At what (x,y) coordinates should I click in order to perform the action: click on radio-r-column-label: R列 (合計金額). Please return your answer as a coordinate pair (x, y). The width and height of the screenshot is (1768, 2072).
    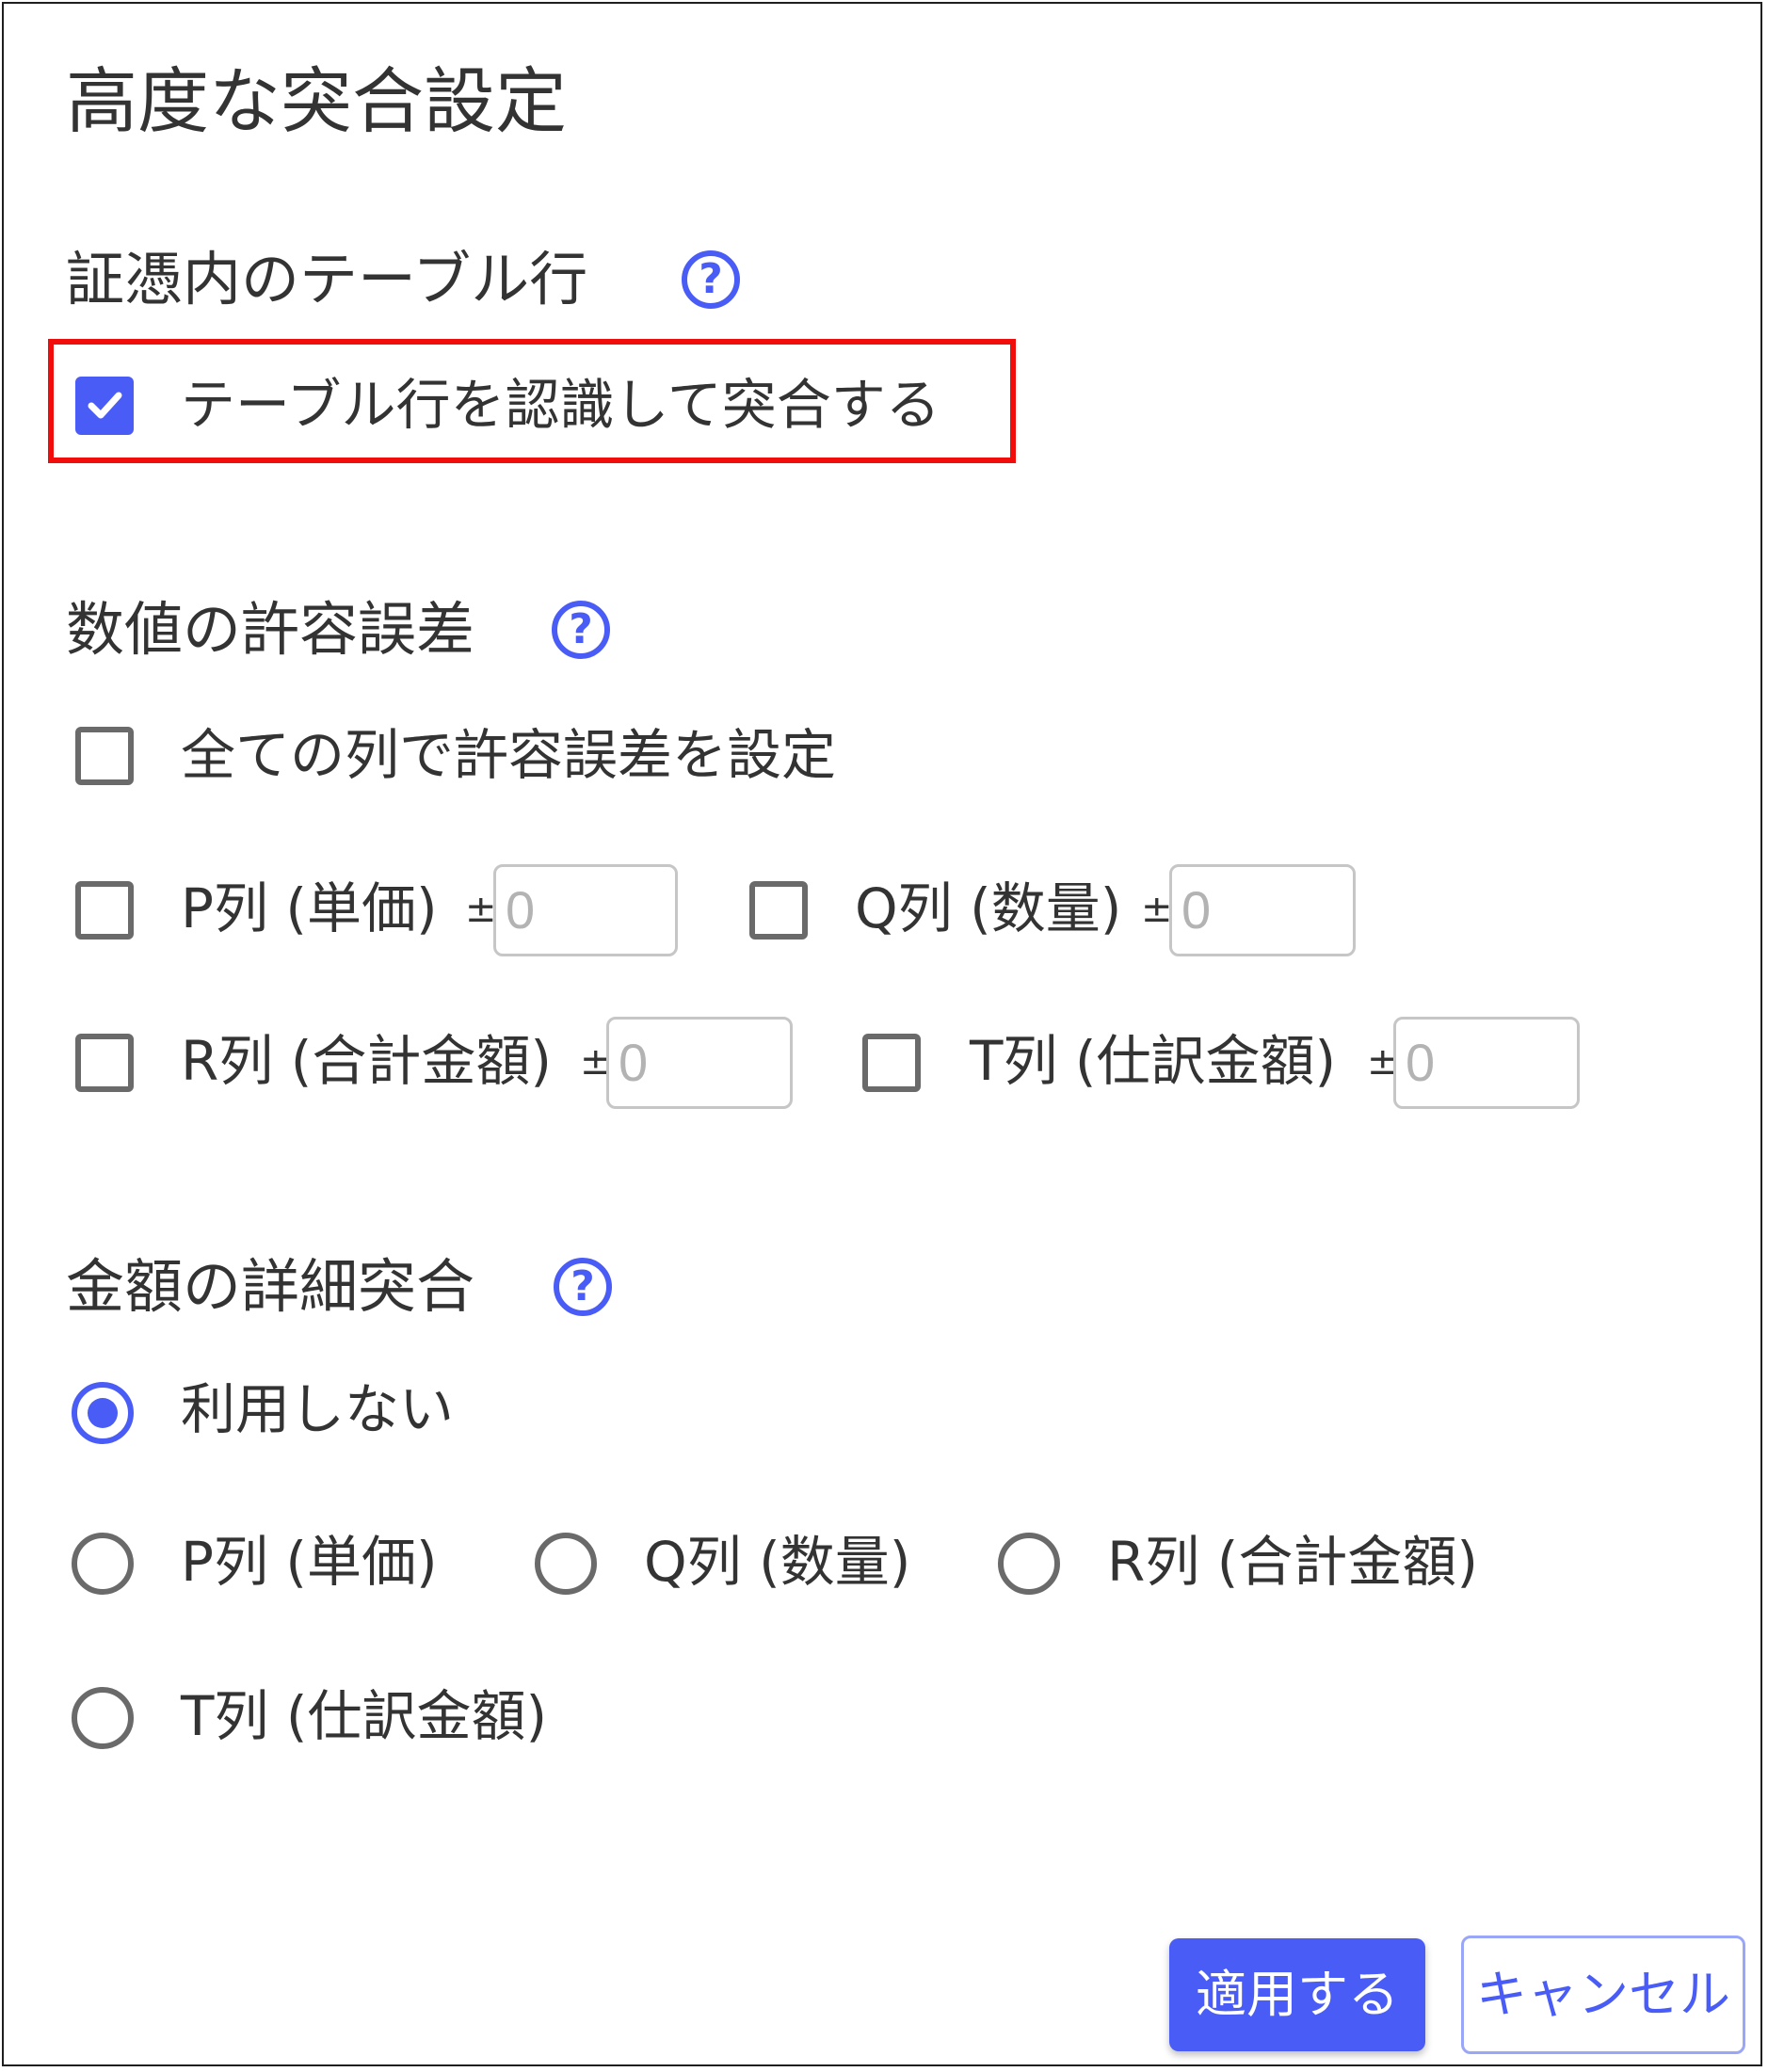
    Looking at the image, I should click on (1292, 1562).